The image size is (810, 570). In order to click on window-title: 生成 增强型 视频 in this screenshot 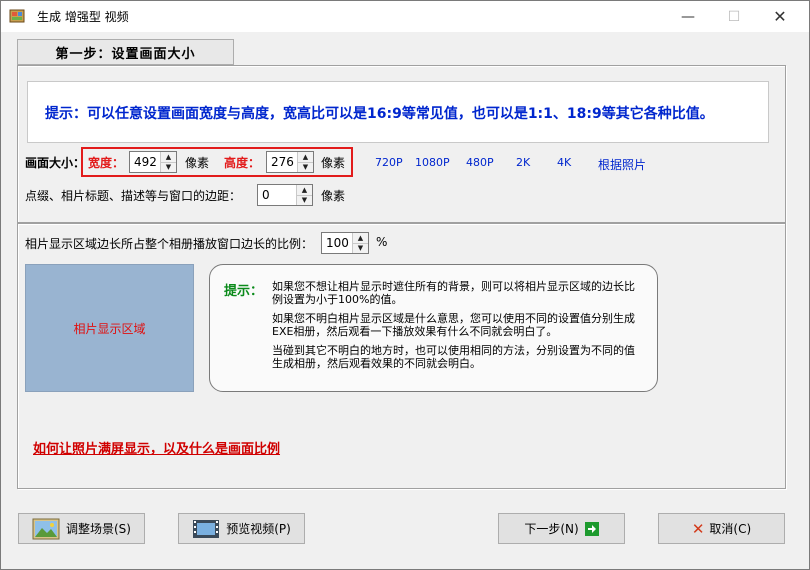, I will do `click(83, 17)`.